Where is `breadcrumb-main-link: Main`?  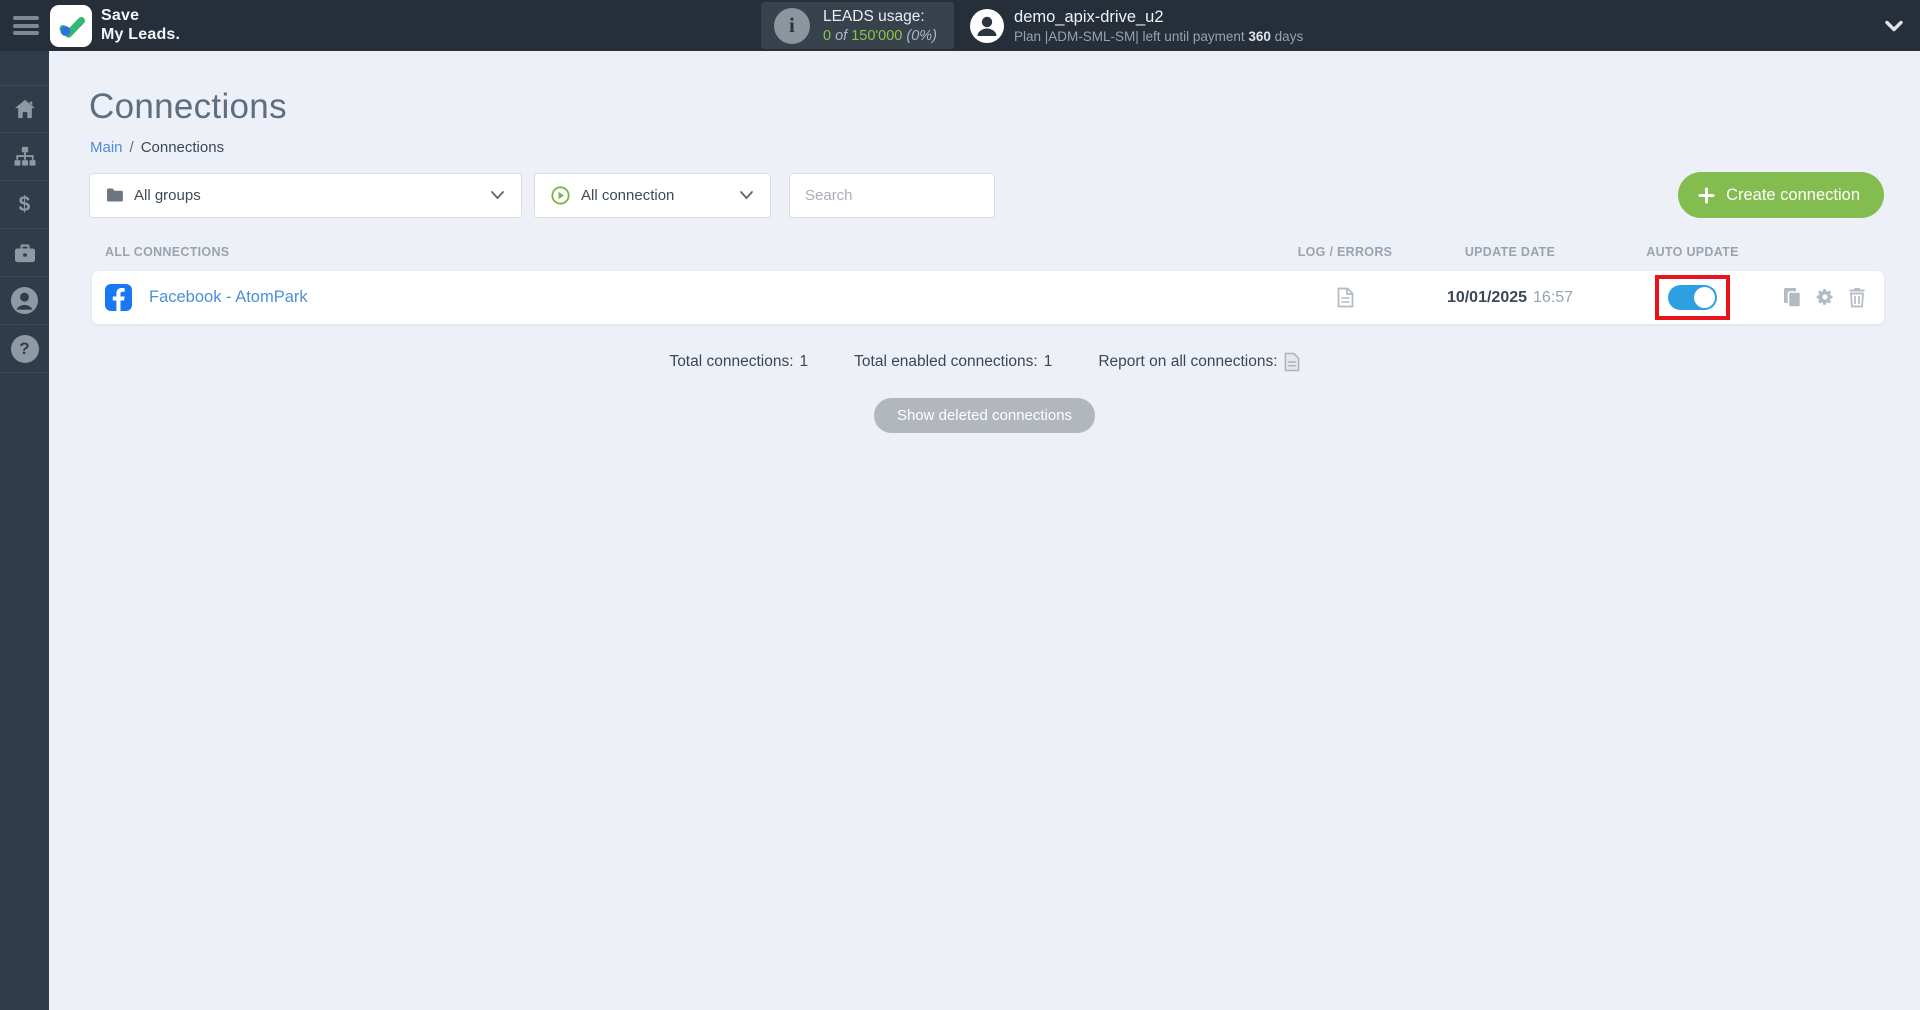 breadcrumb-main-link: Main is located at coordinates (106, 147).